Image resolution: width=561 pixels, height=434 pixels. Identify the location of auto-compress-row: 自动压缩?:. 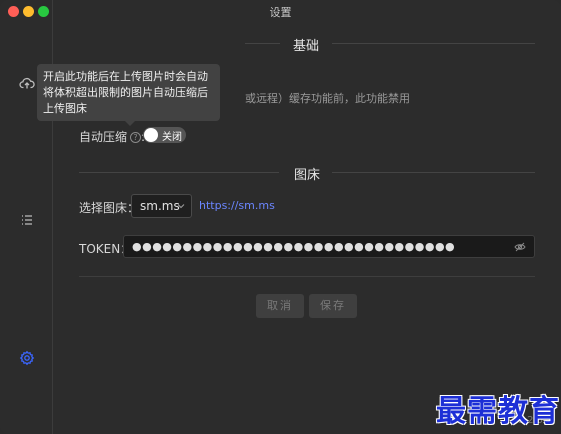
(112, 136).